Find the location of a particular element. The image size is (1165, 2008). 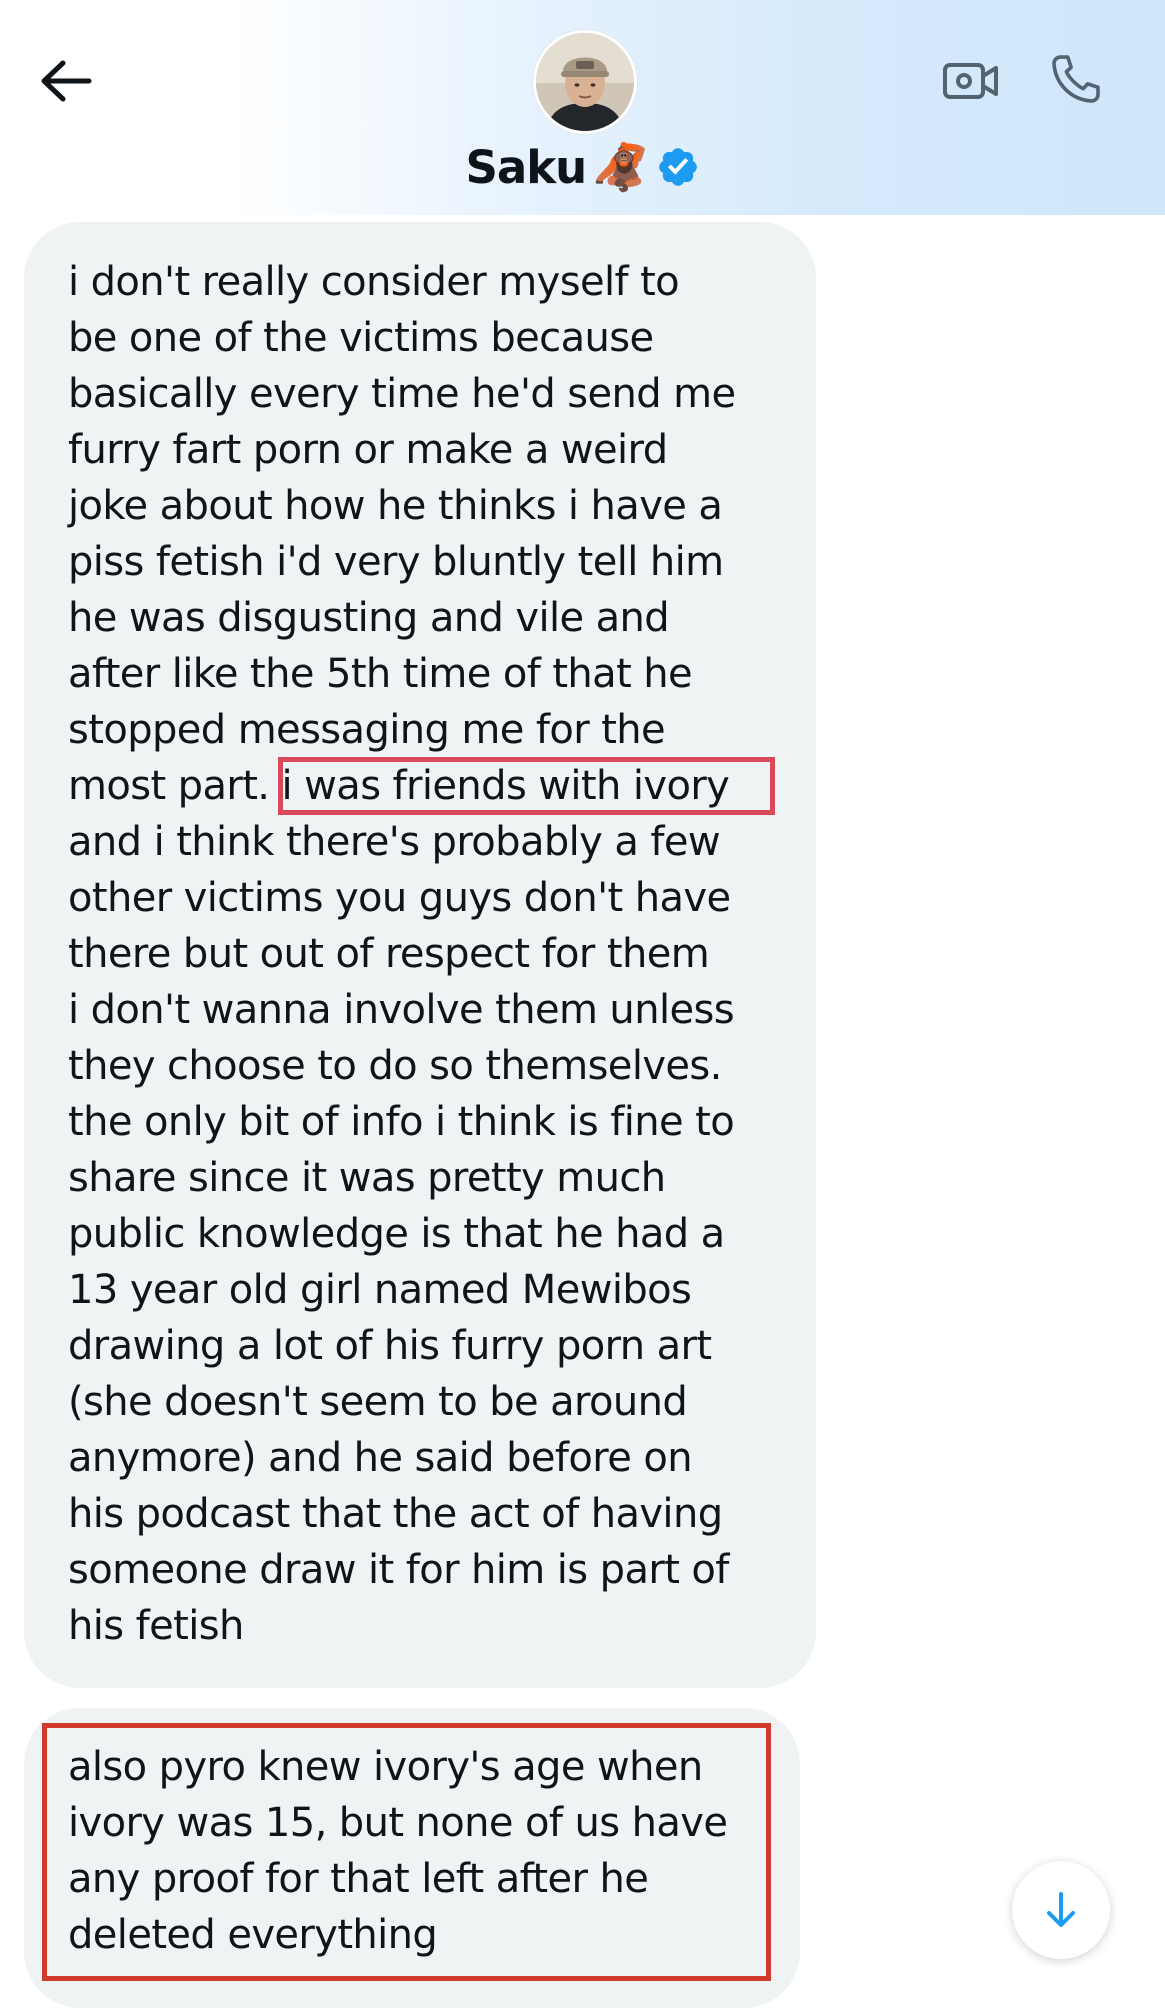

message-line: basically every time he'd send me is located at coordinates (402, 394).